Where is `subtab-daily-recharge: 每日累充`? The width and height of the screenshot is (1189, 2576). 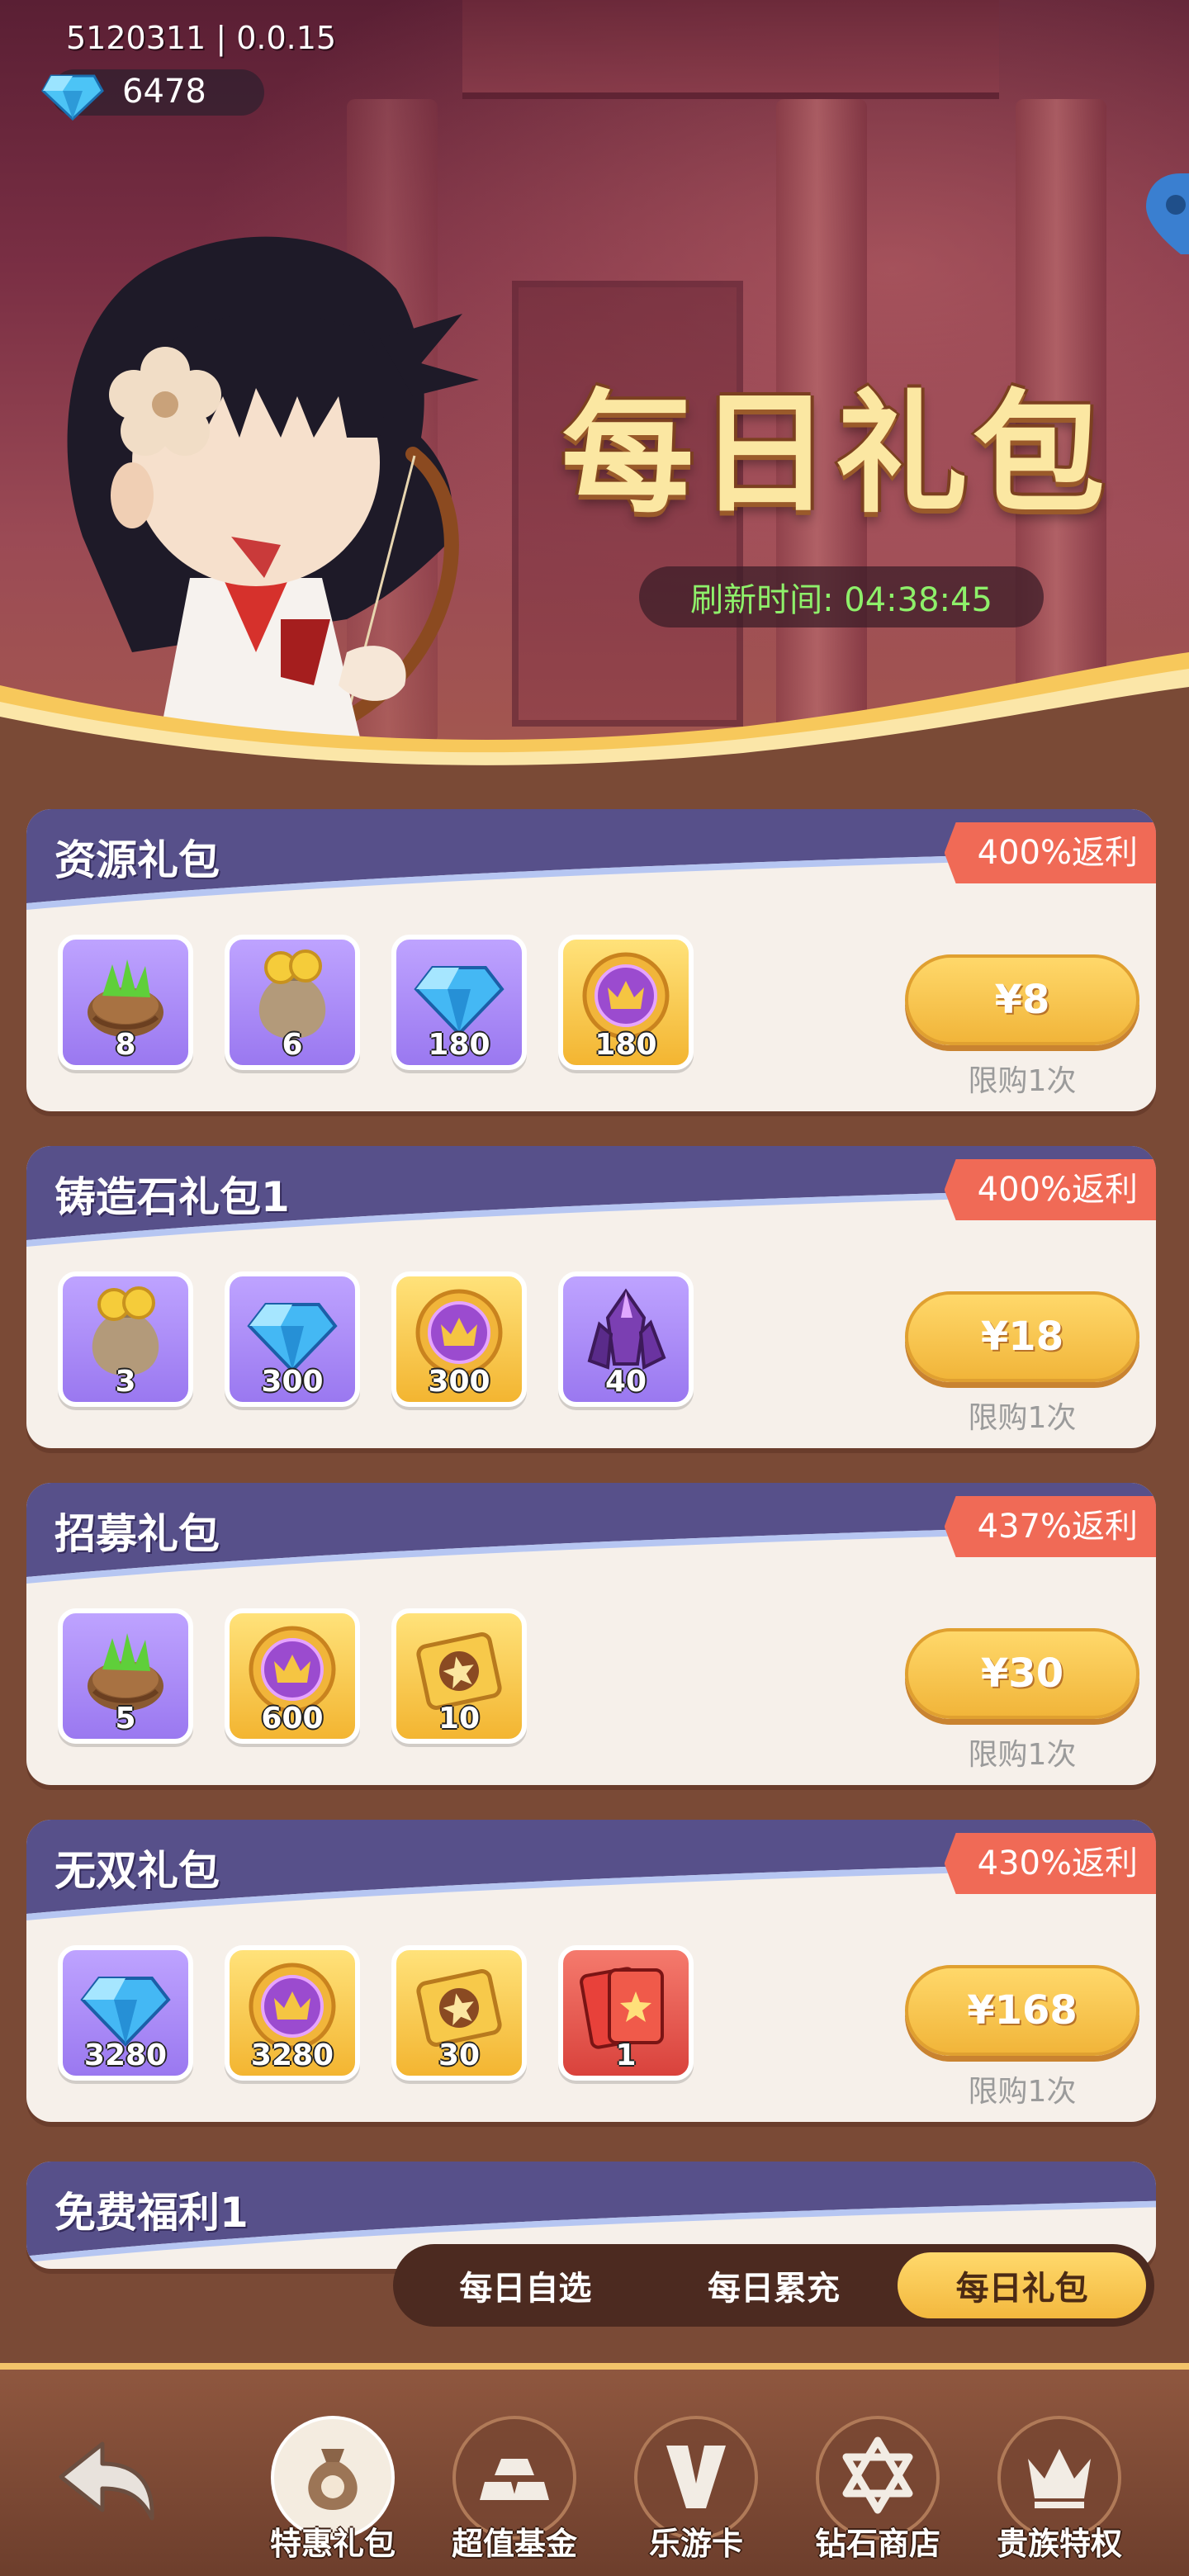
subtab-daily-recharge: 每日累充 is located at coordinates (774, 2285).